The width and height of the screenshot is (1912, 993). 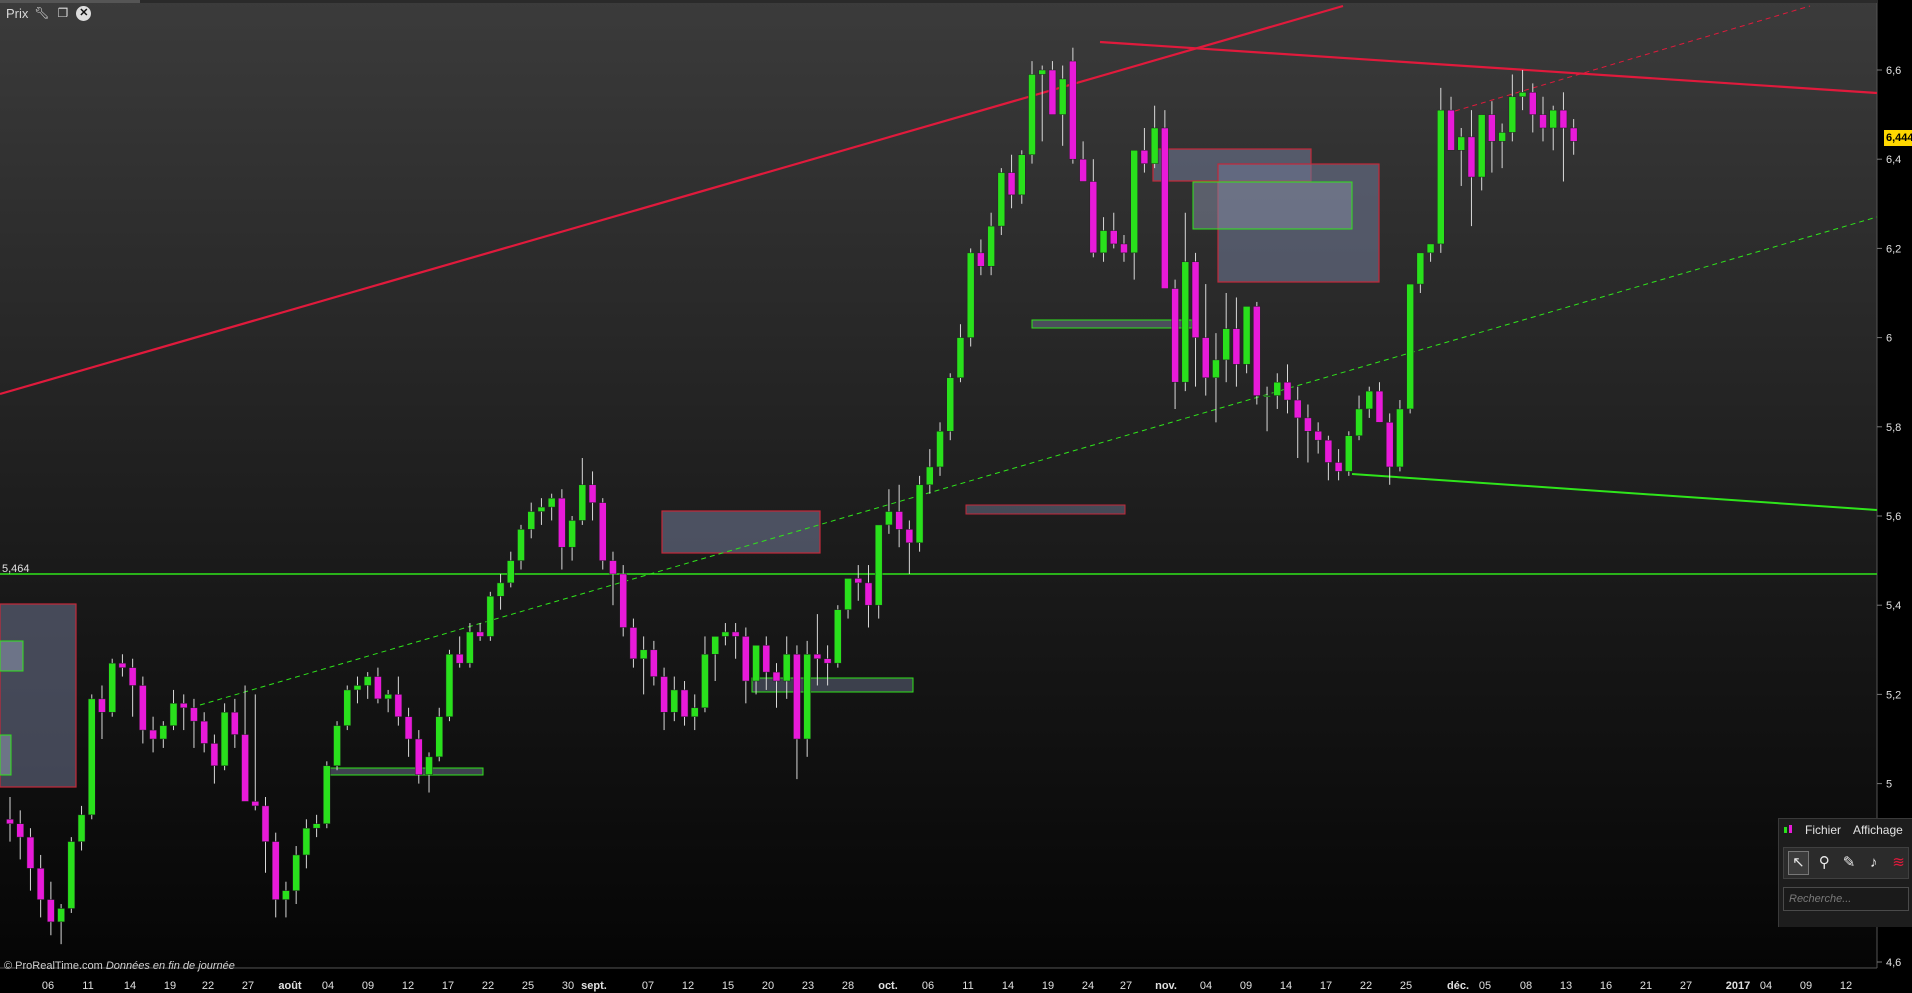 I want to click on x-tick-label: 19, so click(x=170, y=986).